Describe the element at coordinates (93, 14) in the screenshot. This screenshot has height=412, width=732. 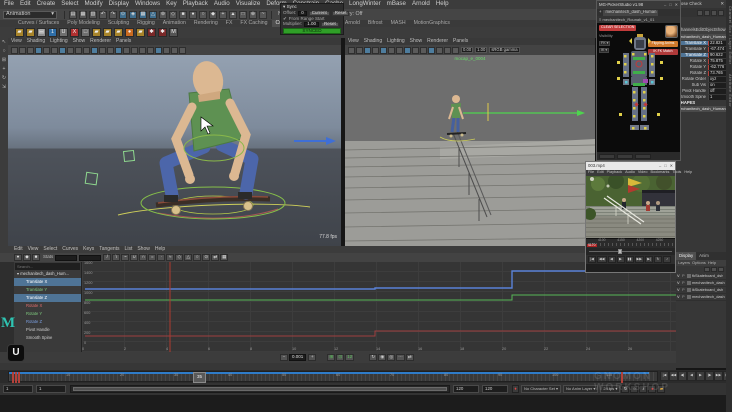
I see `toolbar-icon: ▧` at that location.